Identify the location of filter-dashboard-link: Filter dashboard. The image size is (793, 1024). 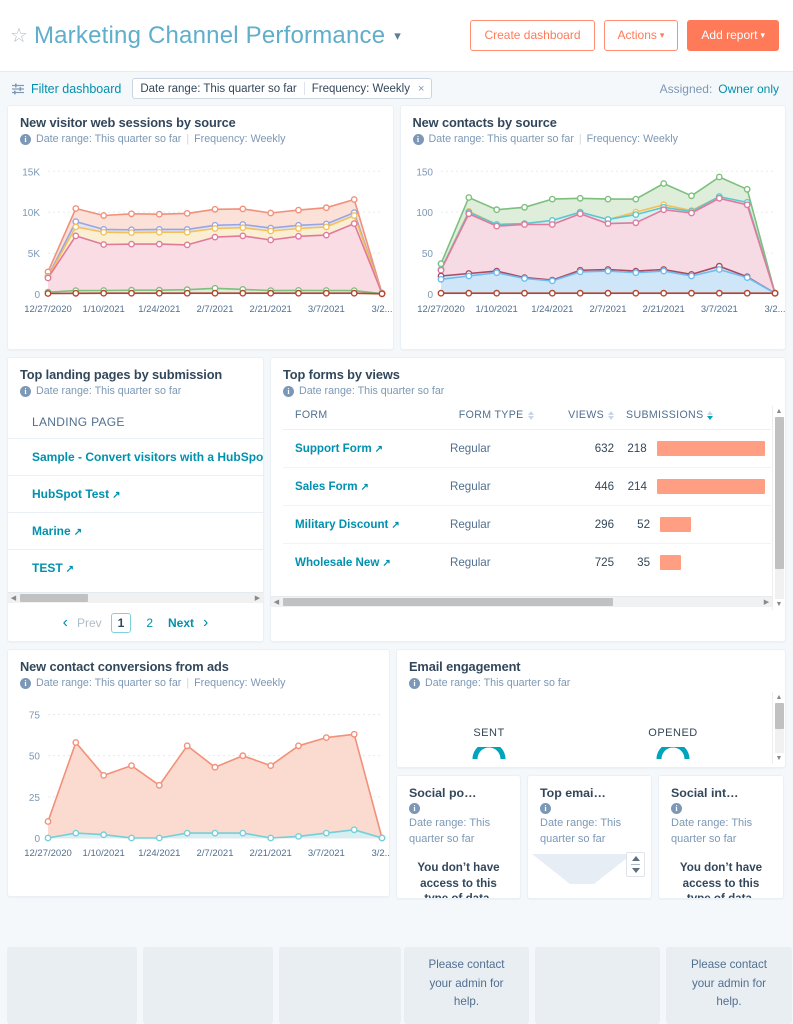
(76, 89).